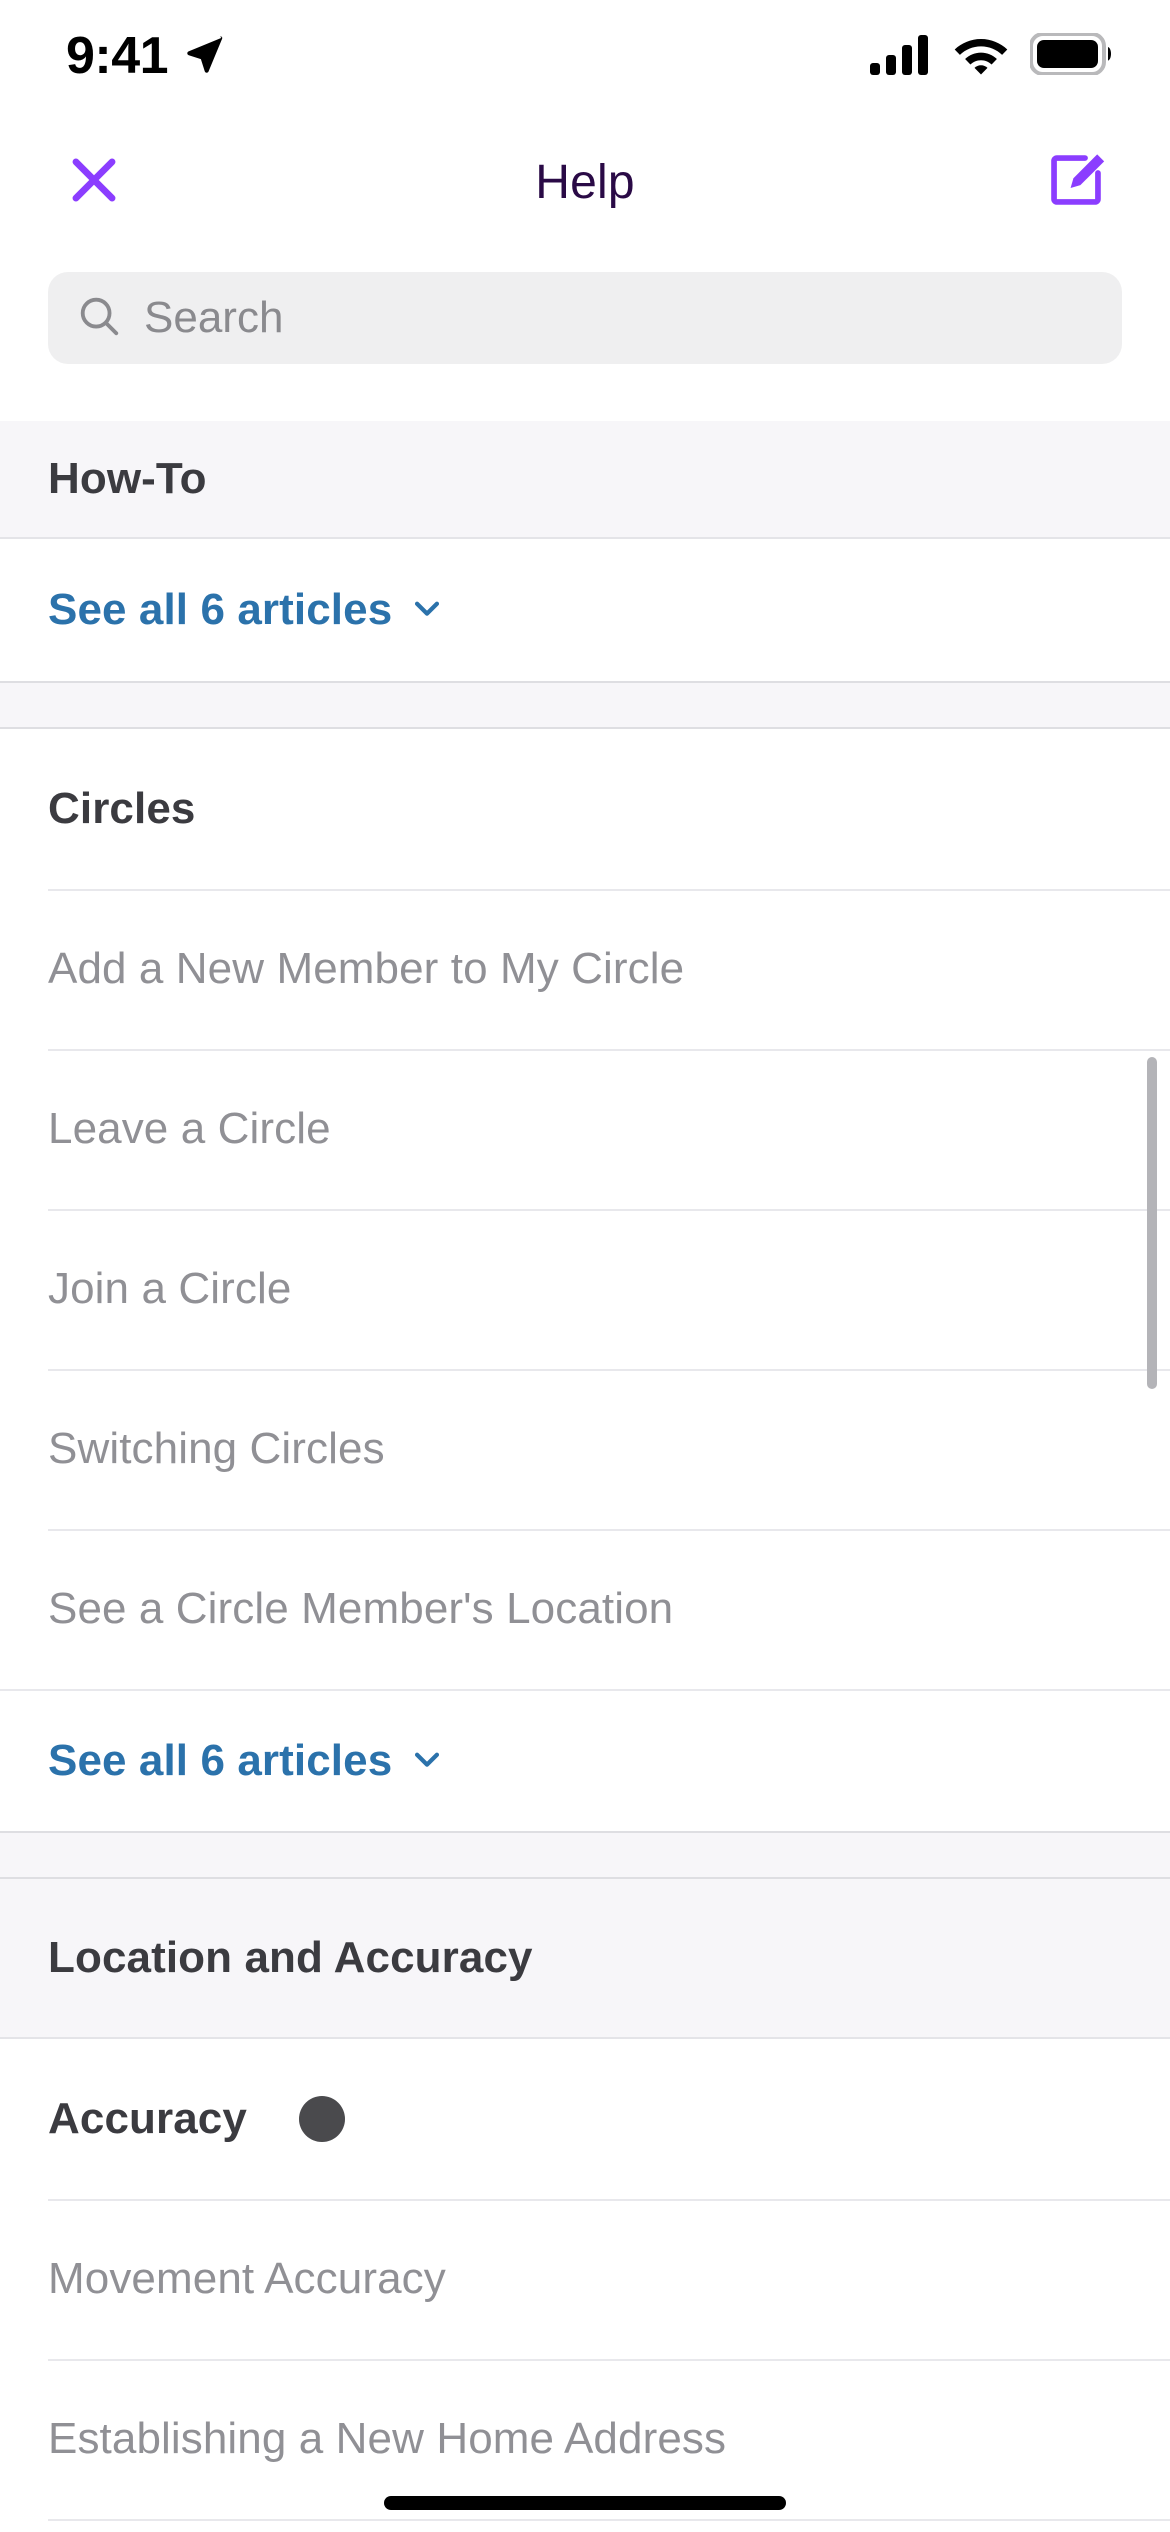 Image resolution: width=1170 pixels, height=2532 pixels. I want to click on wifi-icon, so click(981, 56).